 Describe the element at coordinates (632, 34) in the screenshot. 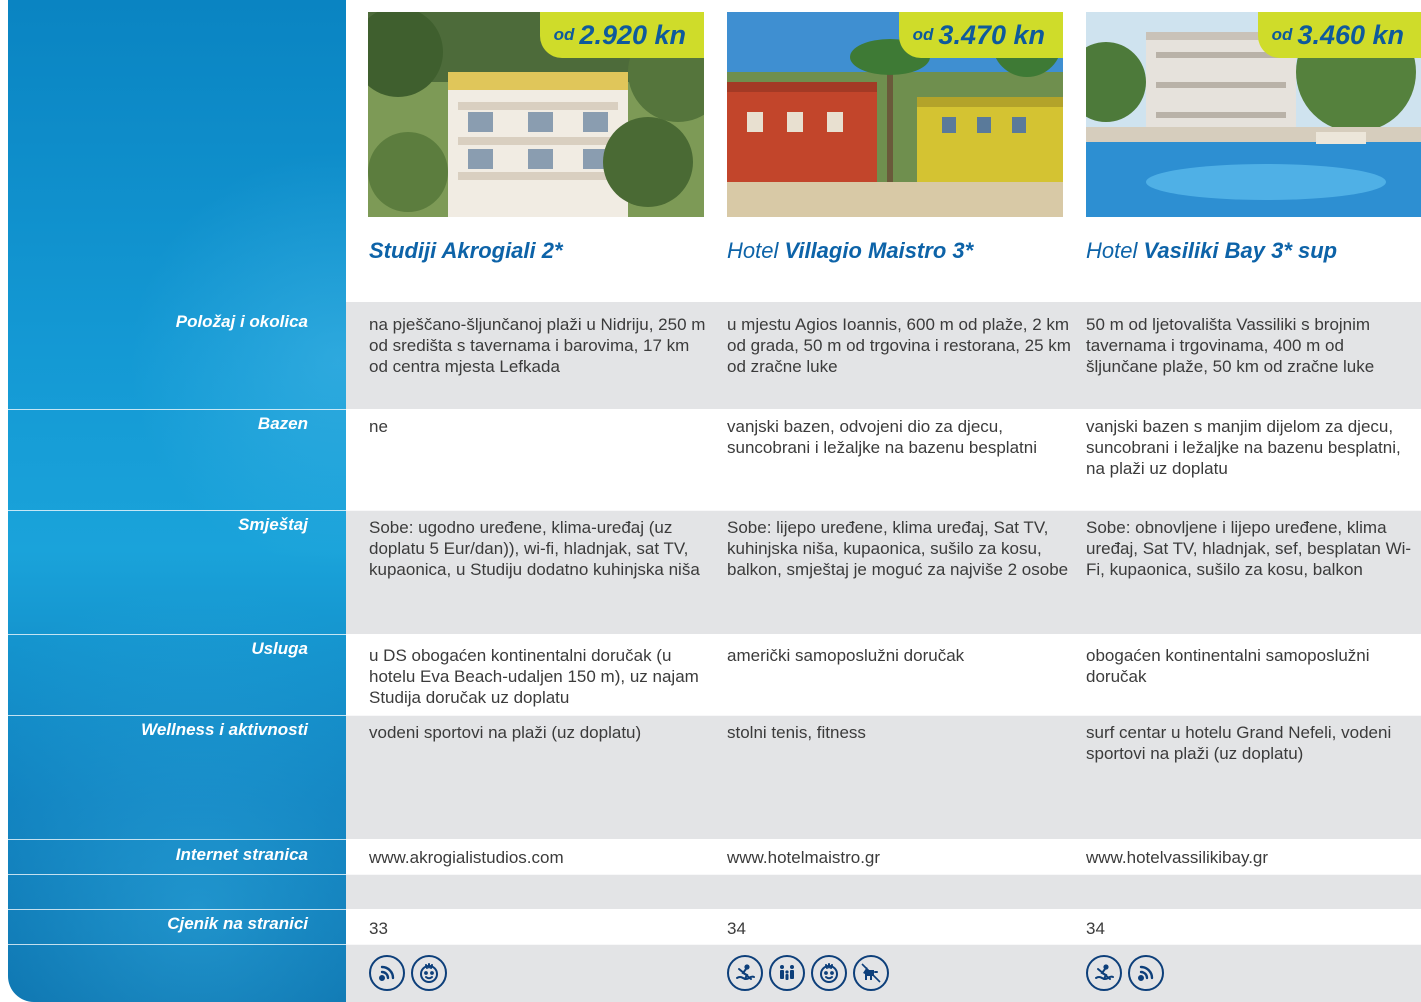

I see `price-amount: 2.920 kn` at that location.